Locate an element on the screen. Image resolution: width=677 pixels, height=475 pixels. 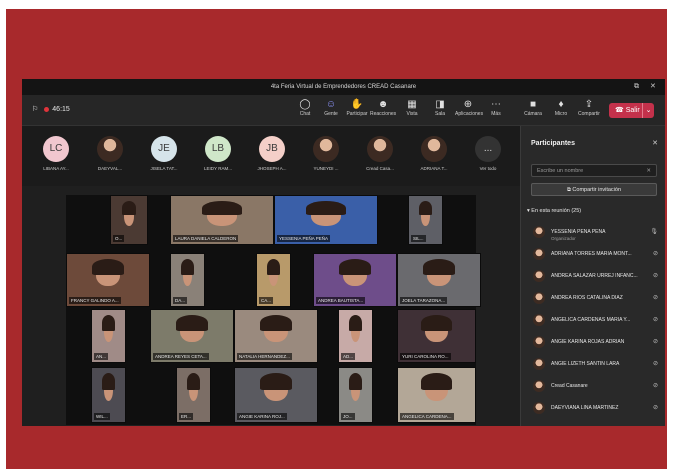
raise-hand-icon: ✋ is located at coordinates (357, 104).